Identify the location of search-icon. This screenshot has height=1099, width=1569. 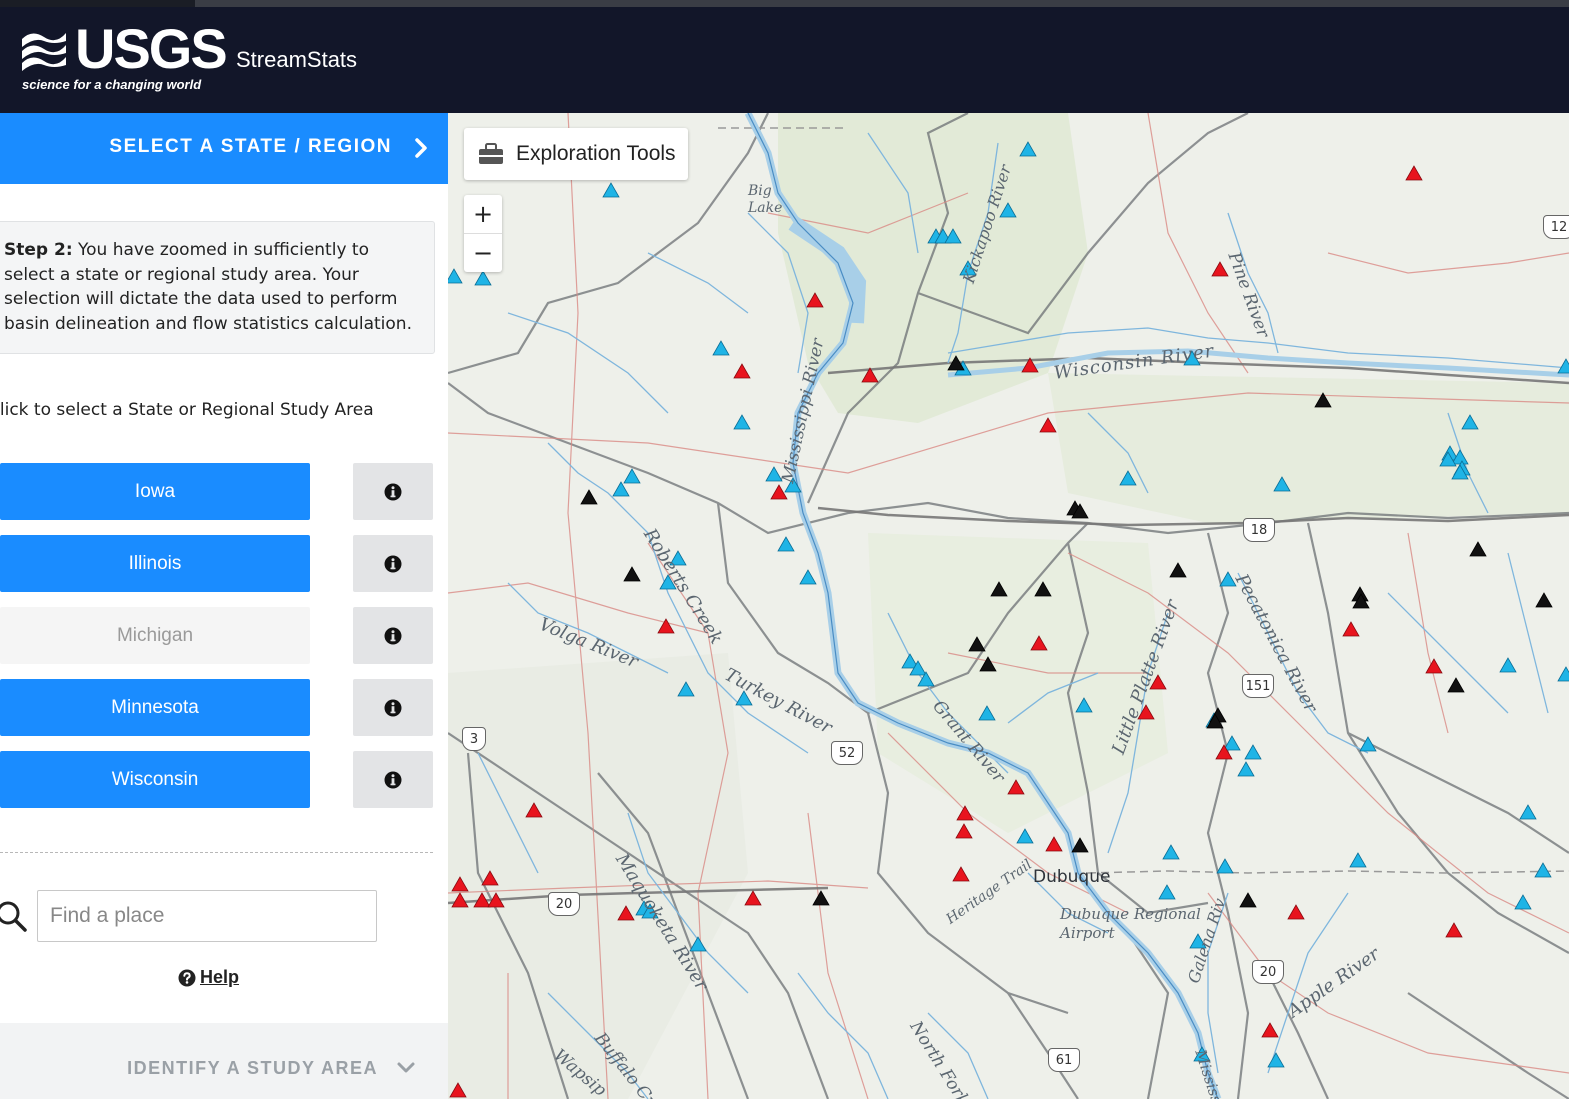
(14, 916).